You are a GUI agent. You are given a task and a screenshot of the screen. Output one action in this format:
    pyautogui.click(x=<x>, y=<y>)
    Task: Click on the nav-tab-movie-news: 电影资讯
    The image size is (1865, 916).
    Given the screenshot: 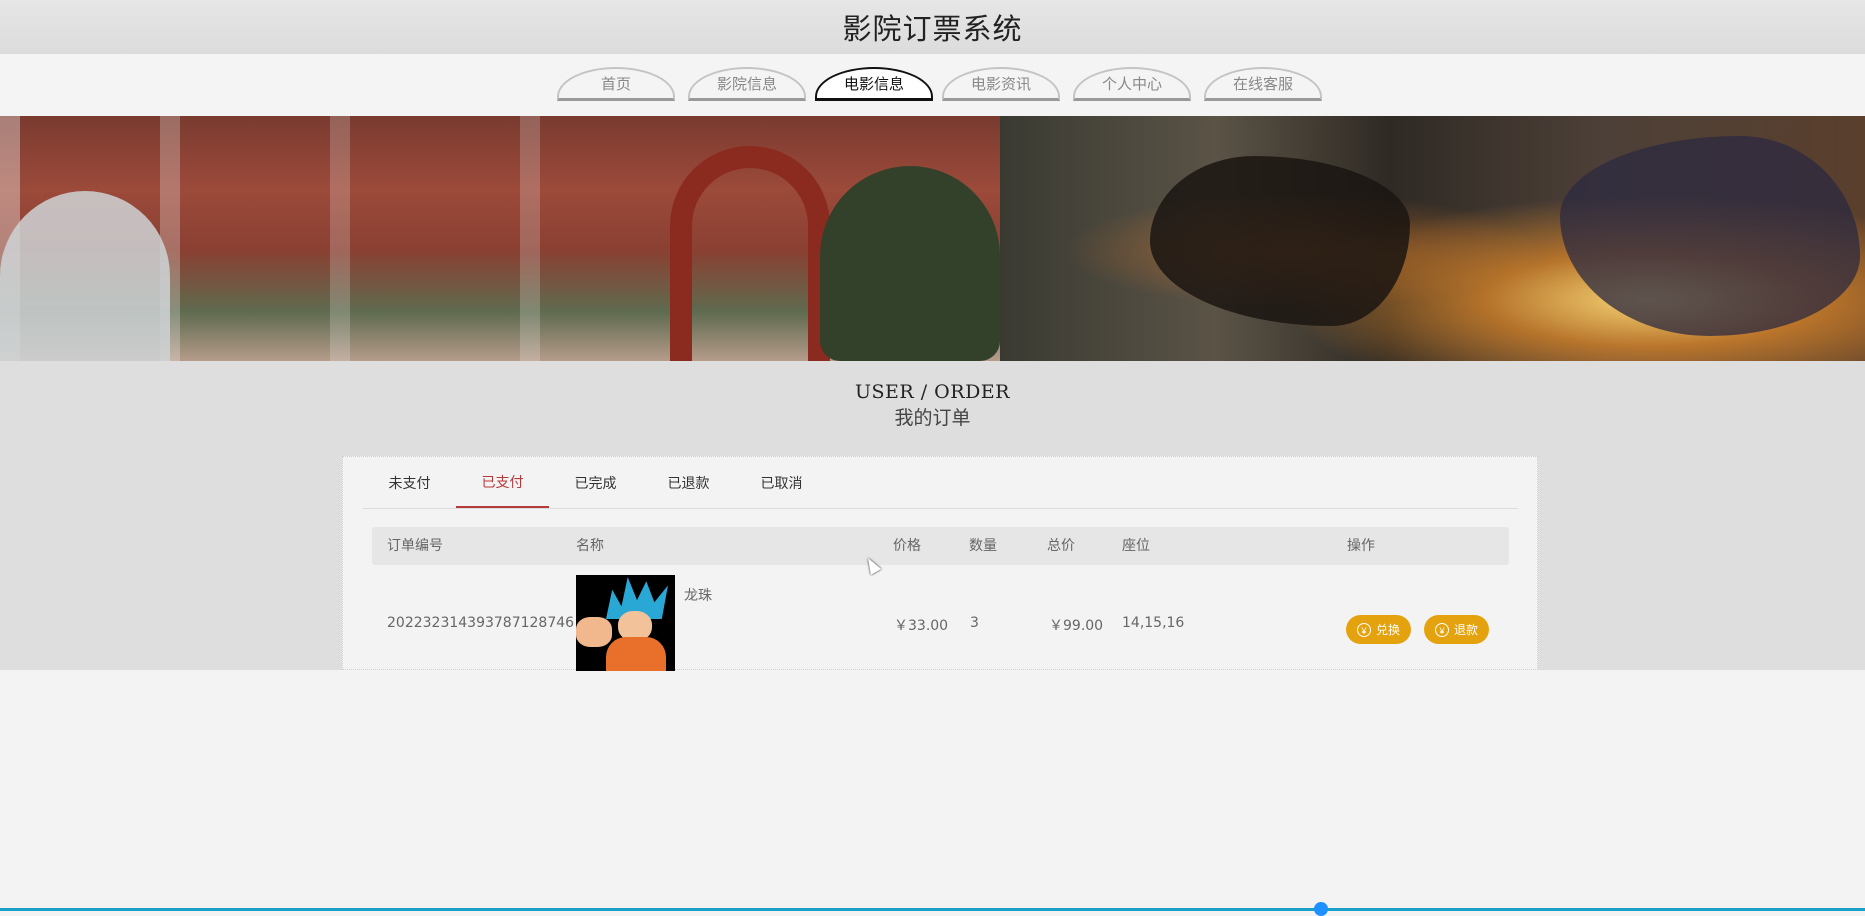 What is the action you would take?
    pyautogui.click(x=1001, y=84)
    